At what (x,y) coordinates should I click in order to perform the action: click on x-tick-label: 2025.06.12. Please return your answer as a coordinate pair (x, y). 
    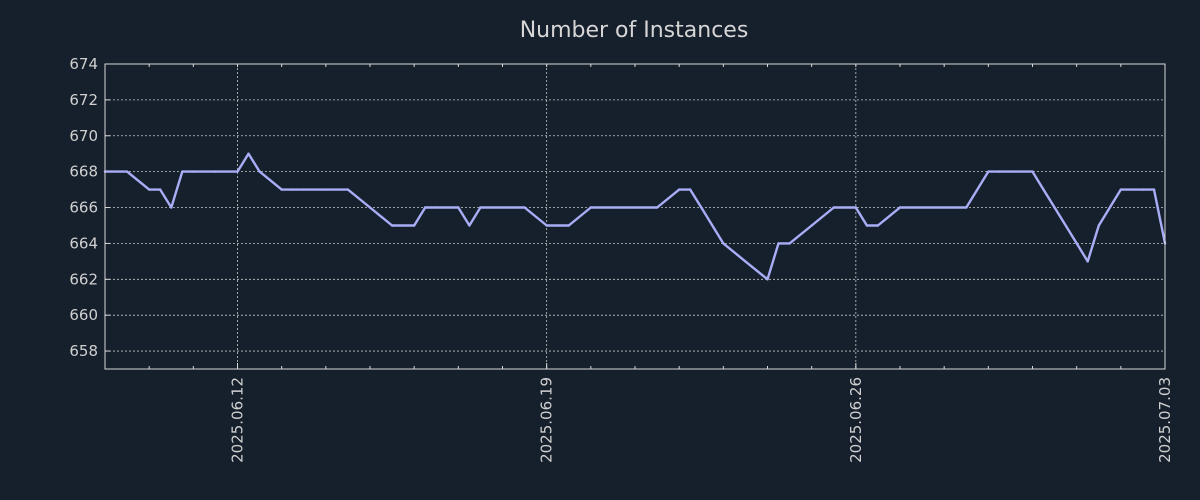
    Looking at the image, I should click on (238, 420).